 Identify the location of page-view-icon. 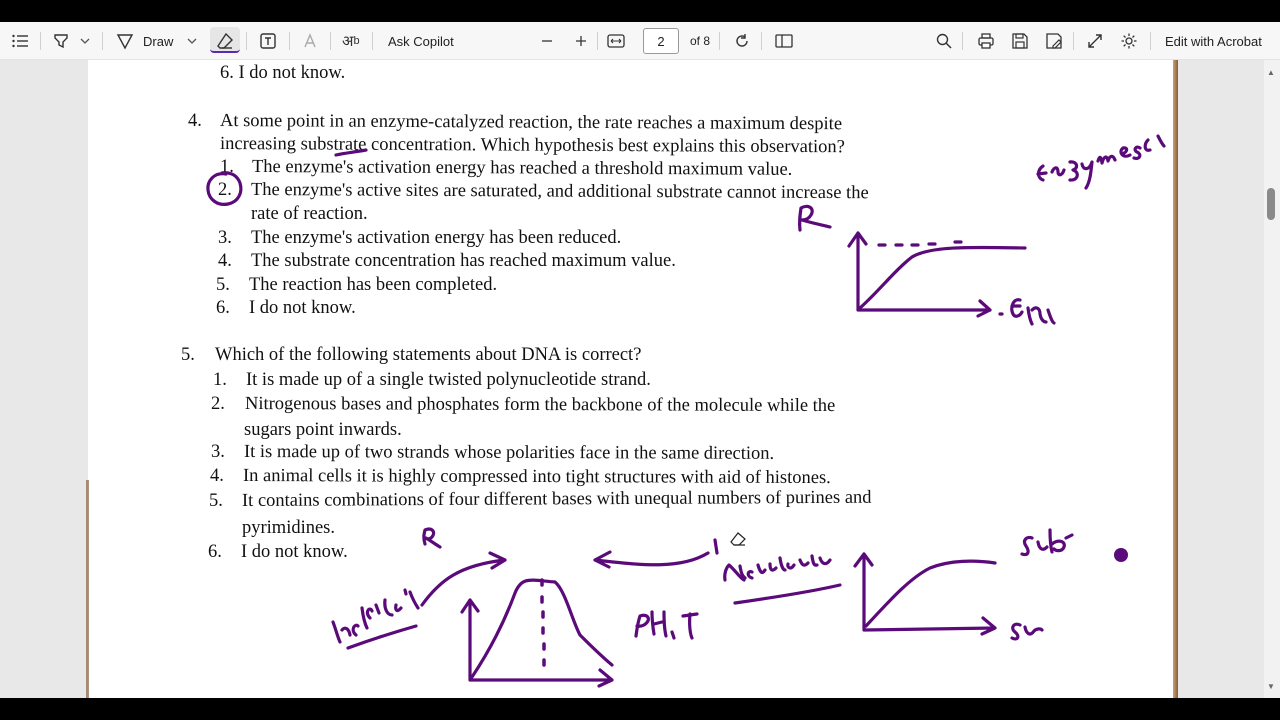
(784, 41).